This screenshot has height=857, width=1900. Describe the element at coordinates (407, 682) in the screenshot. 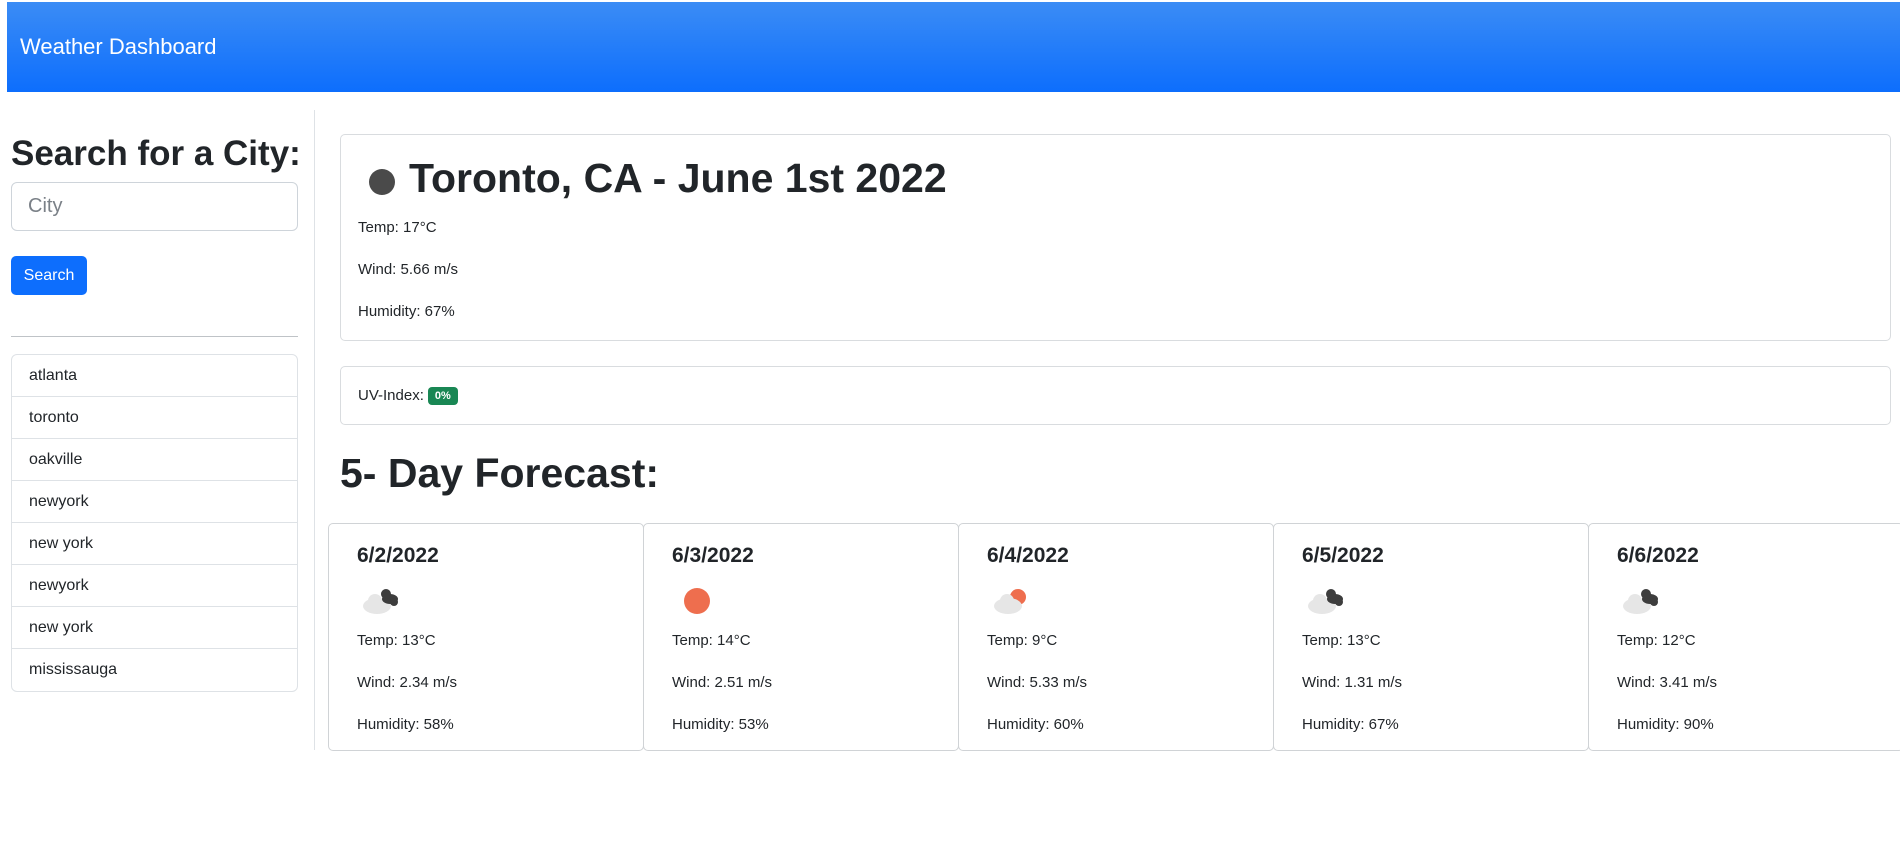

I see `forecast-wind: Wind: 2.34 m/s` at that location.